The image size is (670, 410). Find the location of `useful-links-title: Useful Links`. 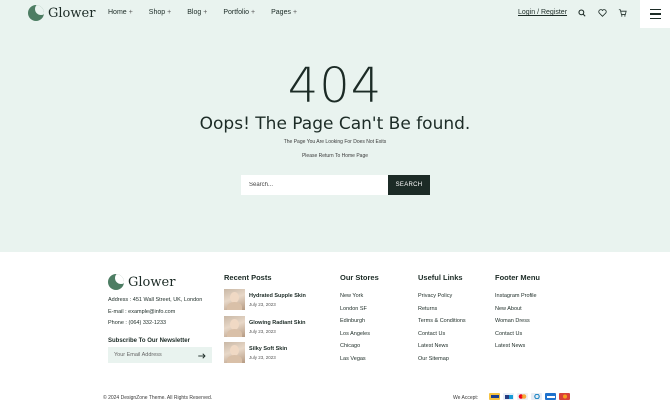

useful-links-title: Useful Links is located at coordinates (440, 277).